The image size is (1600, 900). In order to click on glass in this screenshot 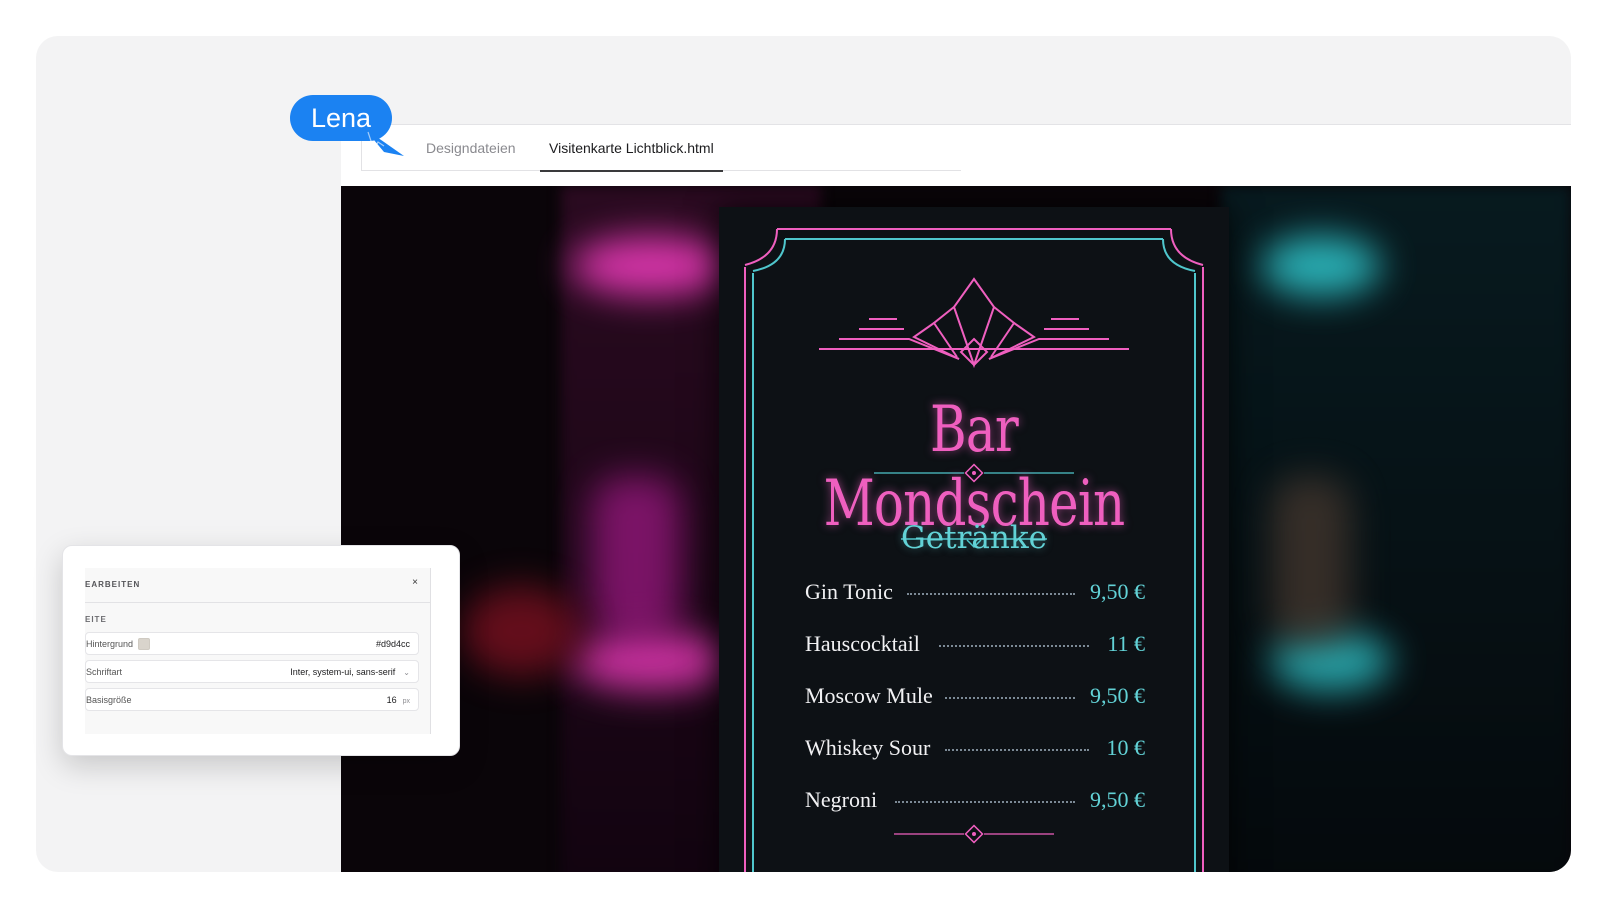, I will do `click(521, 631)`.